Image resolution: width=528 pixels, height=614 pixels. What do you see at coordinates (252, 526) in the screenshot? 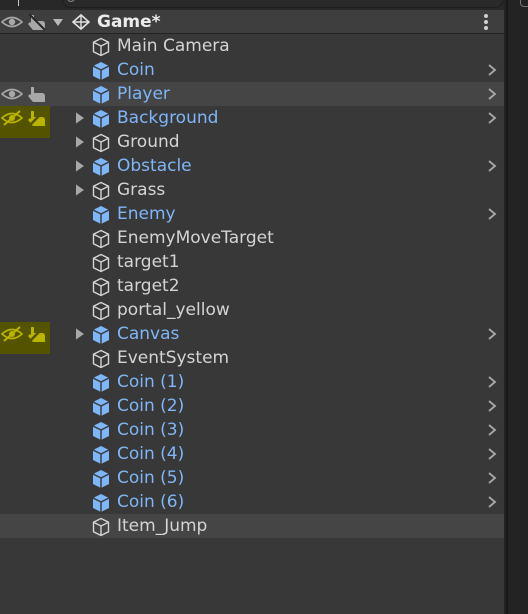
I see `hierarchy-item-item-jump: Item_Jump` at bounding box center [252, 526].